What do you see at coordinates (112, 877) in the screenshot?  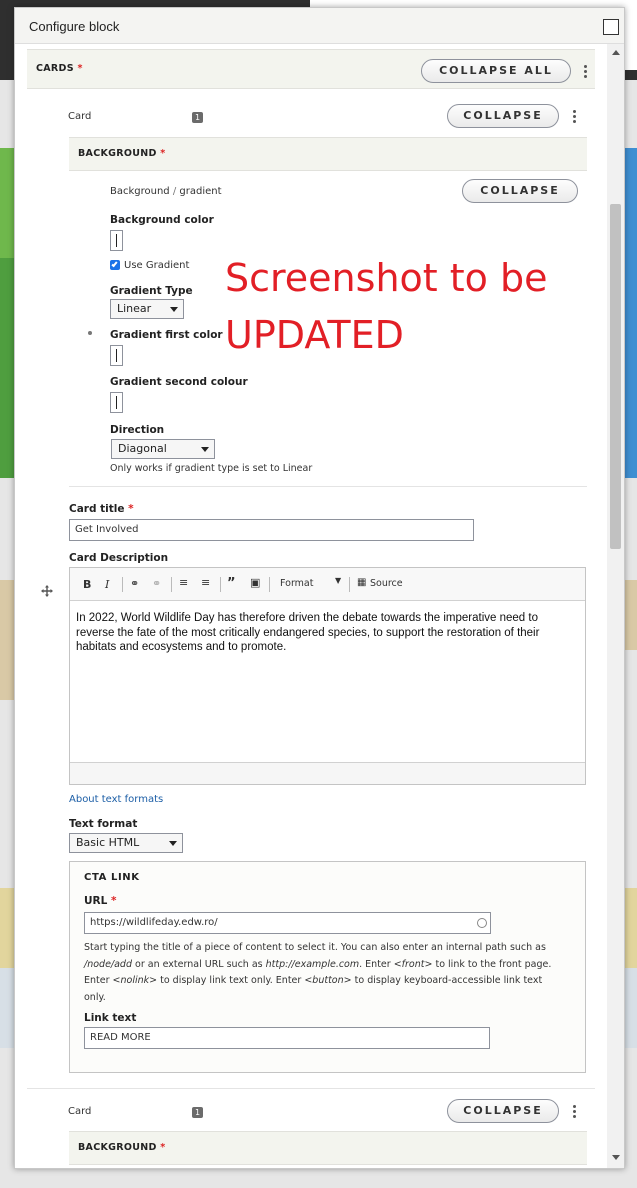 I see `cta-link-legend: CTA LINK` at bounding box center [112, 877].